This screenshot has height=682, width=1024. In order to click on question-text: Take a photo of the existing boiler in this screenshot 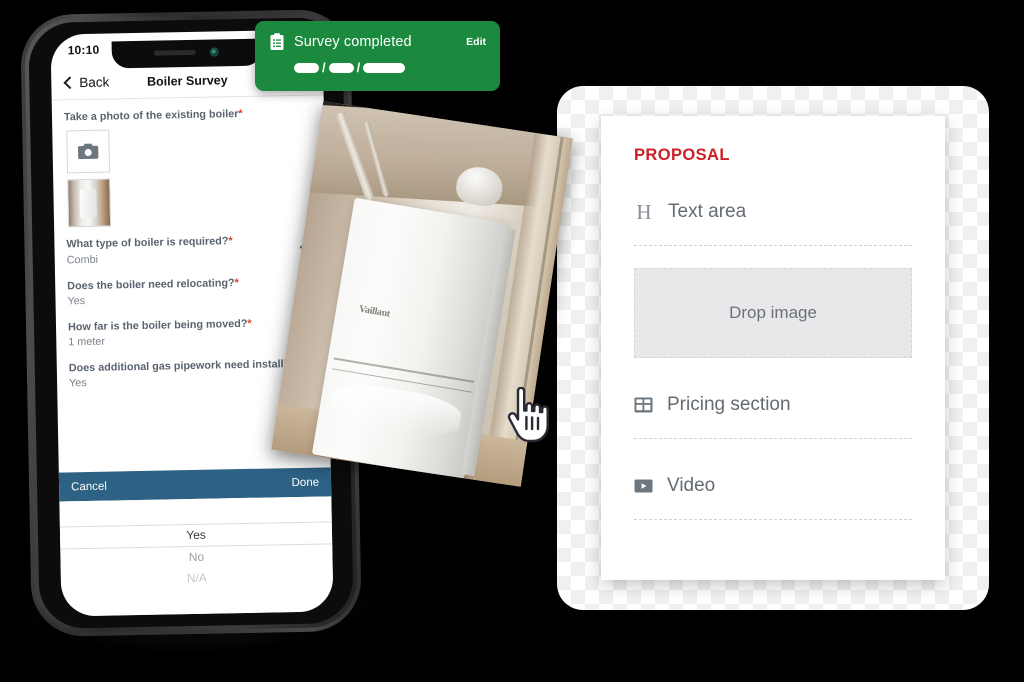, I will do `click(151, 116)`.